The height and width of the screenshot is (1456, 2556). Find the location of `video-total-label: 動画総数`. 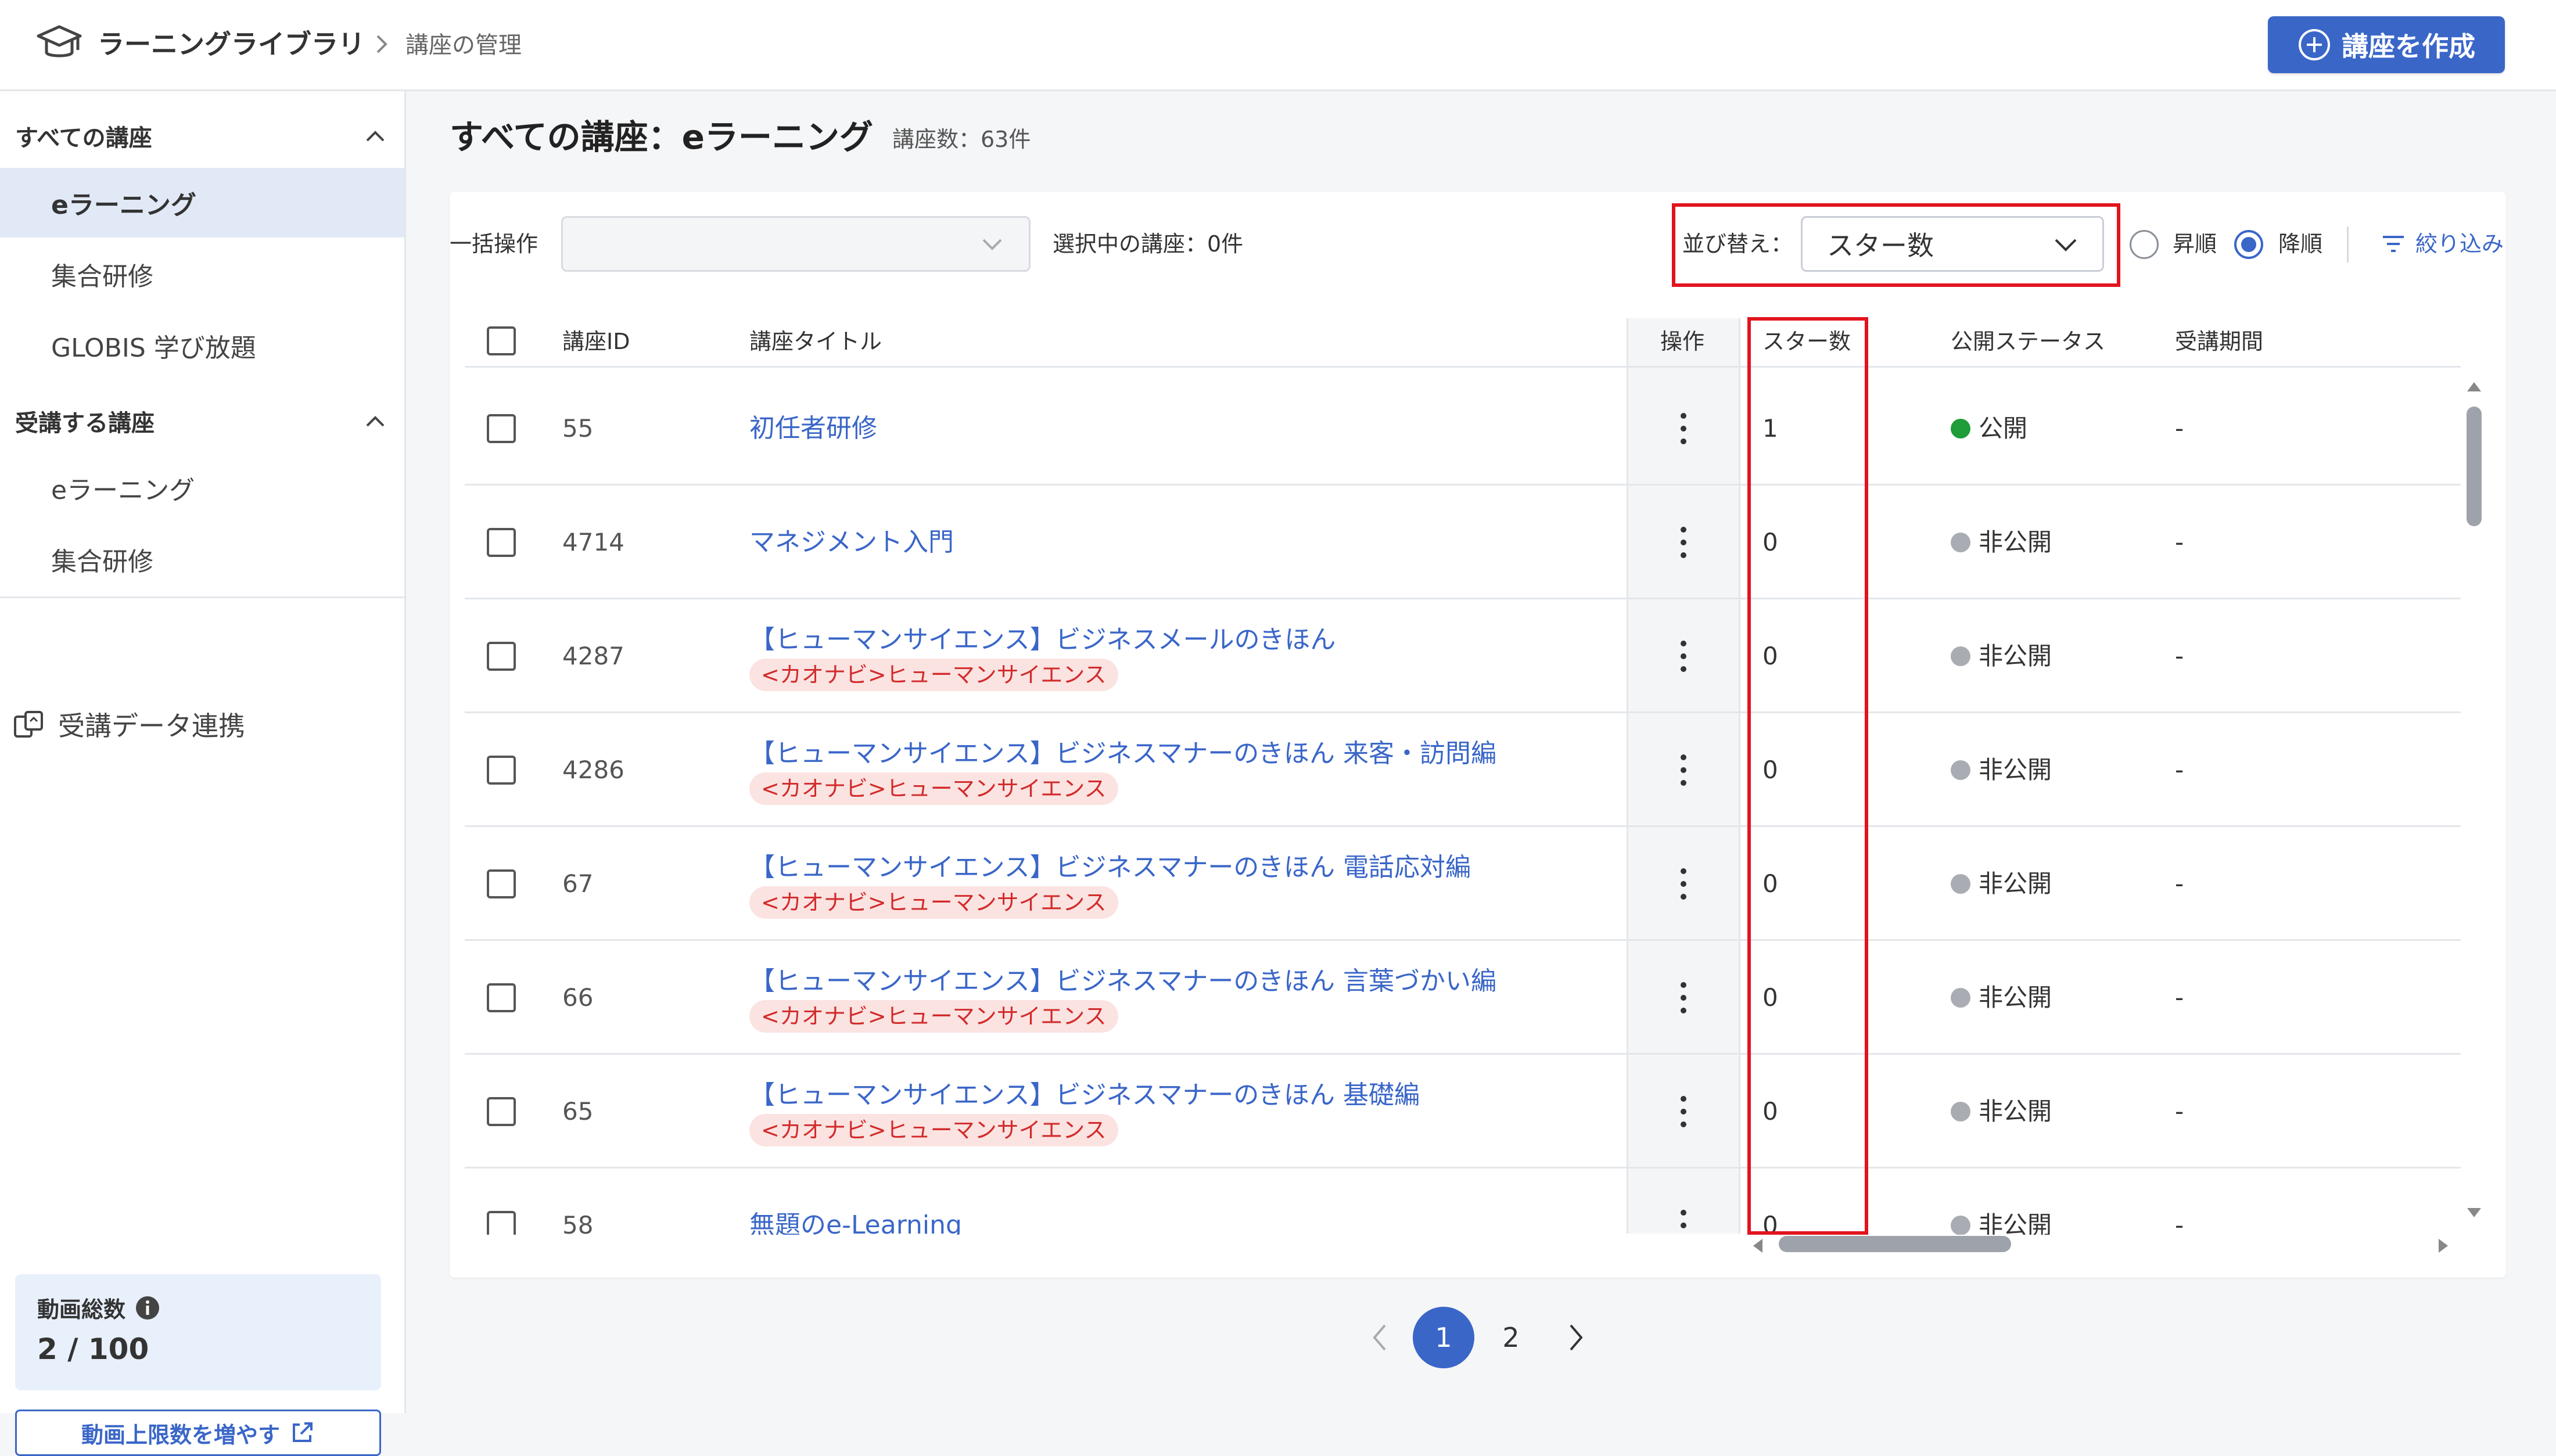

video-total-label: 動画総数 is located at coordinates (81, 1309).